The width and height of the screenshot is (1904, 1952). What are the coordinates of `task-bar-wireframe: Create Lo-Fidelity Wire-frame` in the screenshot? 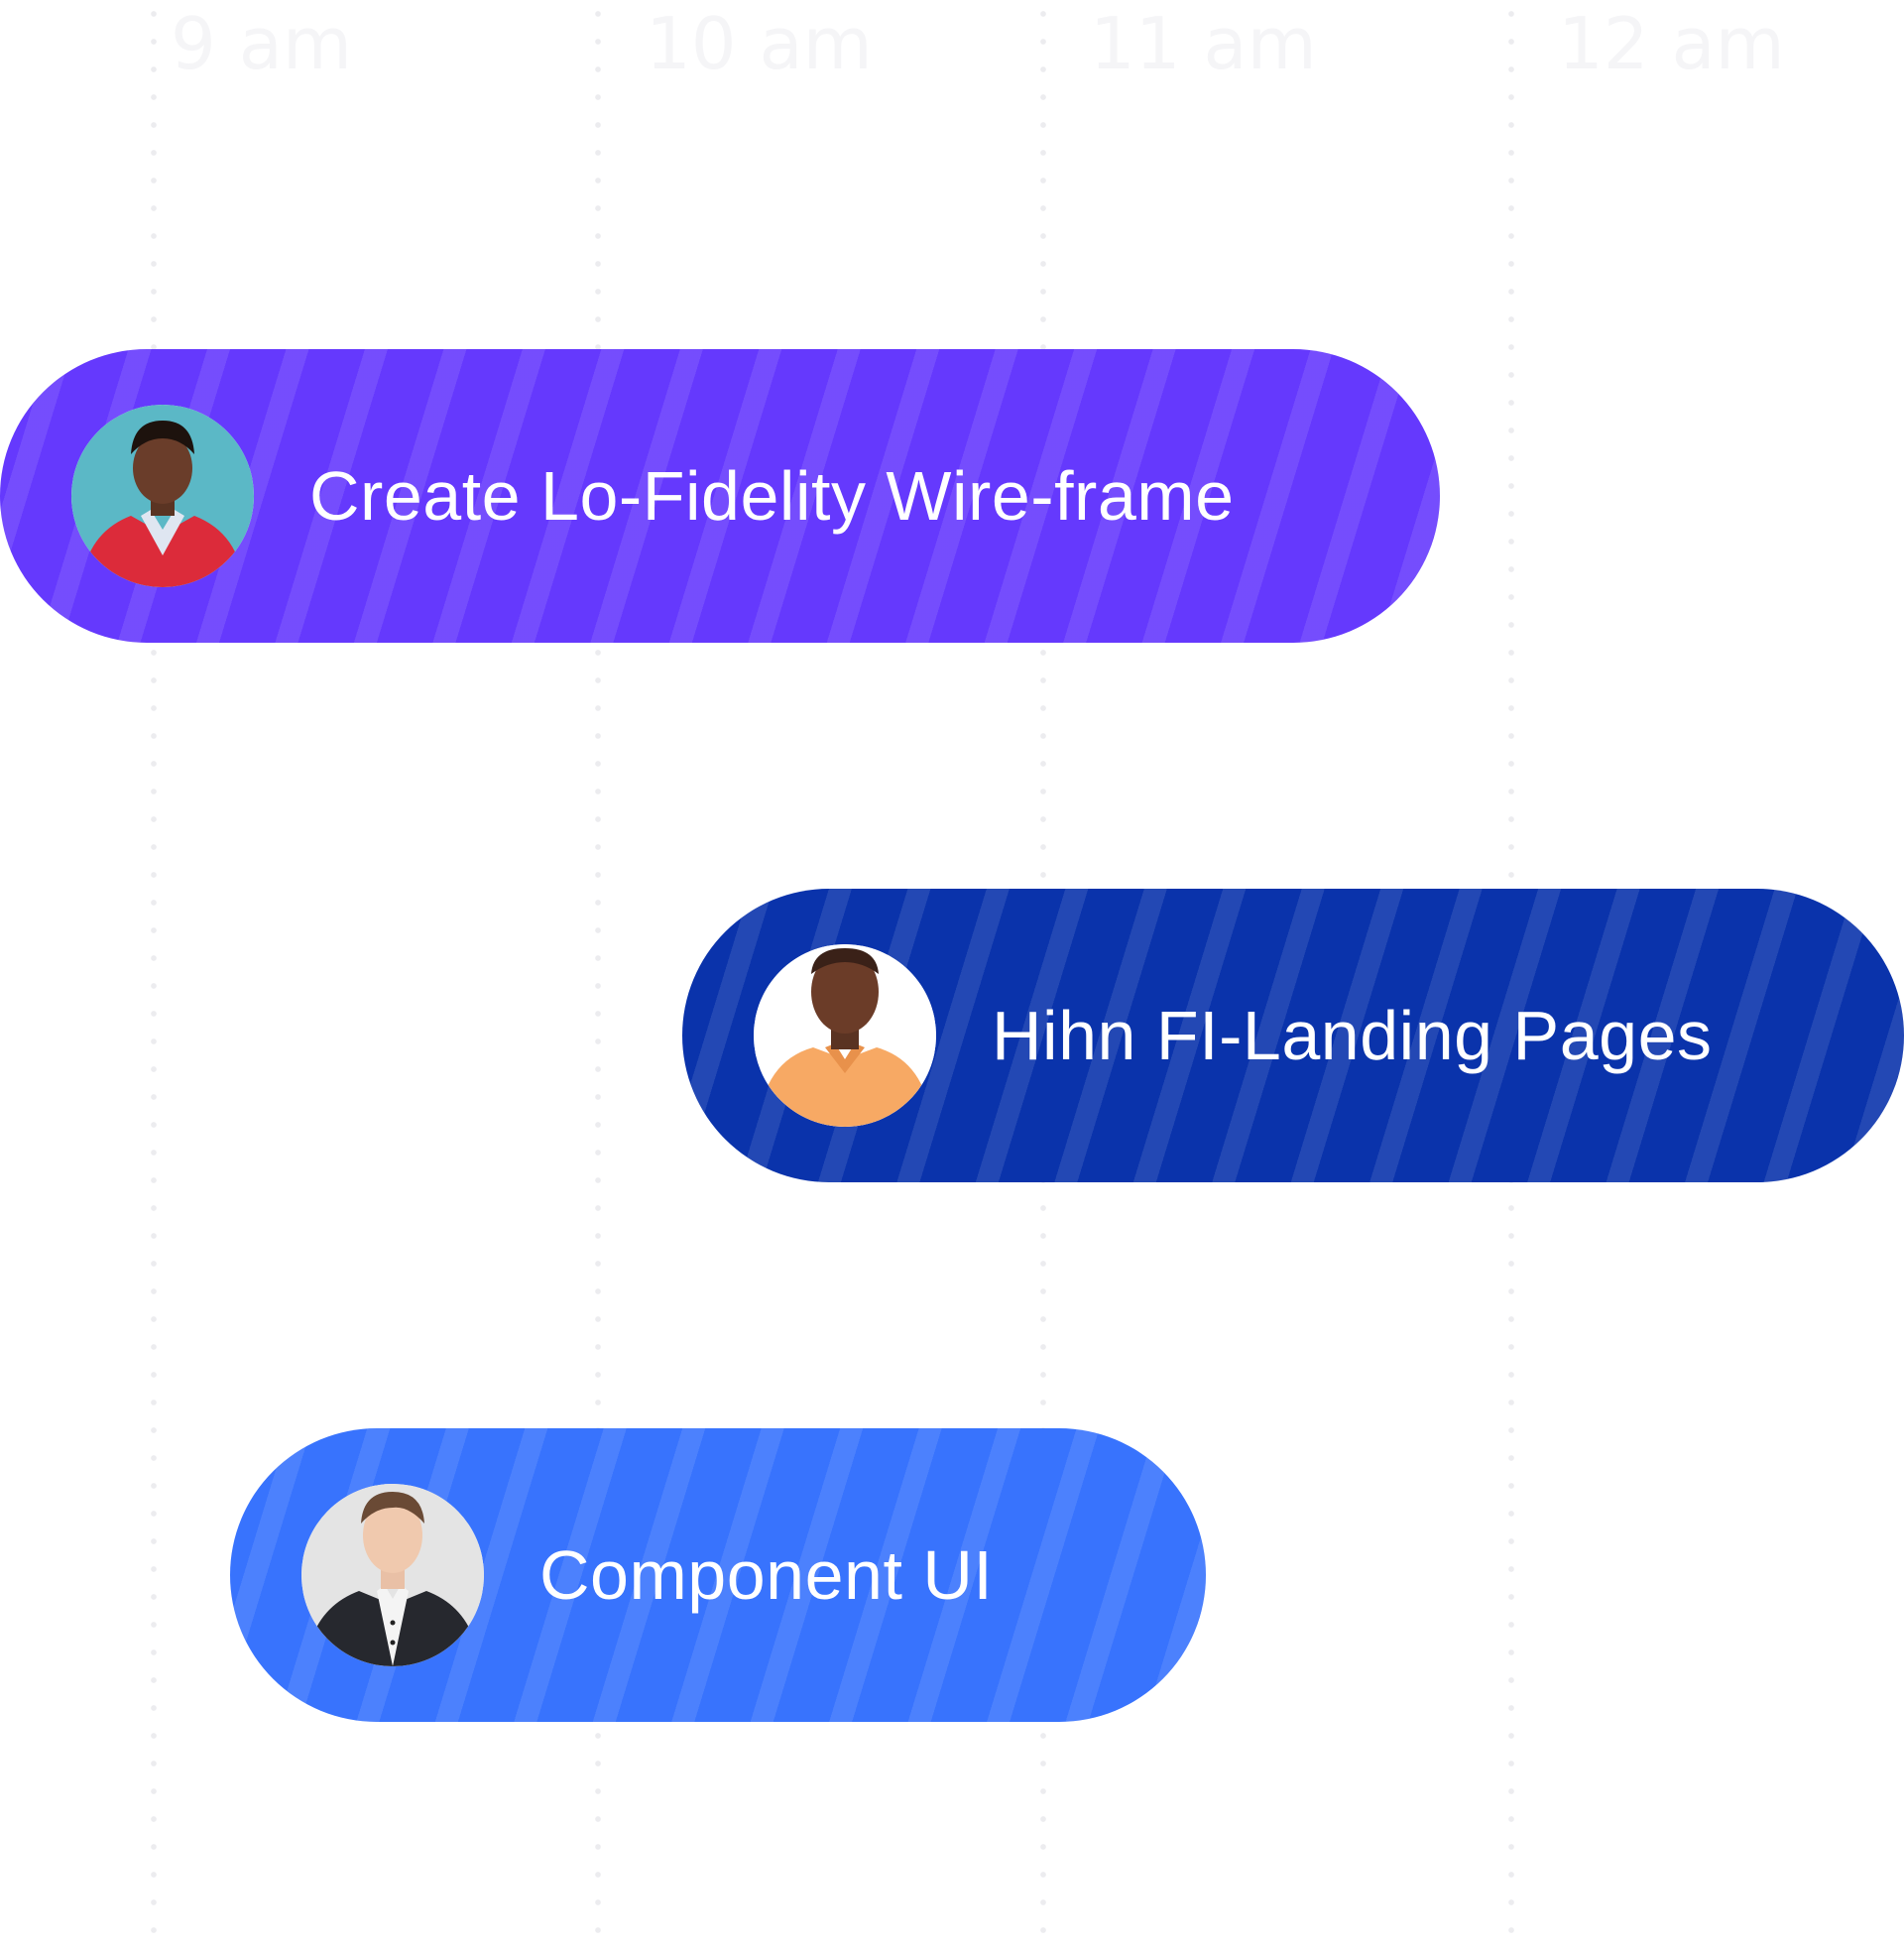 It's located at (720, 496).